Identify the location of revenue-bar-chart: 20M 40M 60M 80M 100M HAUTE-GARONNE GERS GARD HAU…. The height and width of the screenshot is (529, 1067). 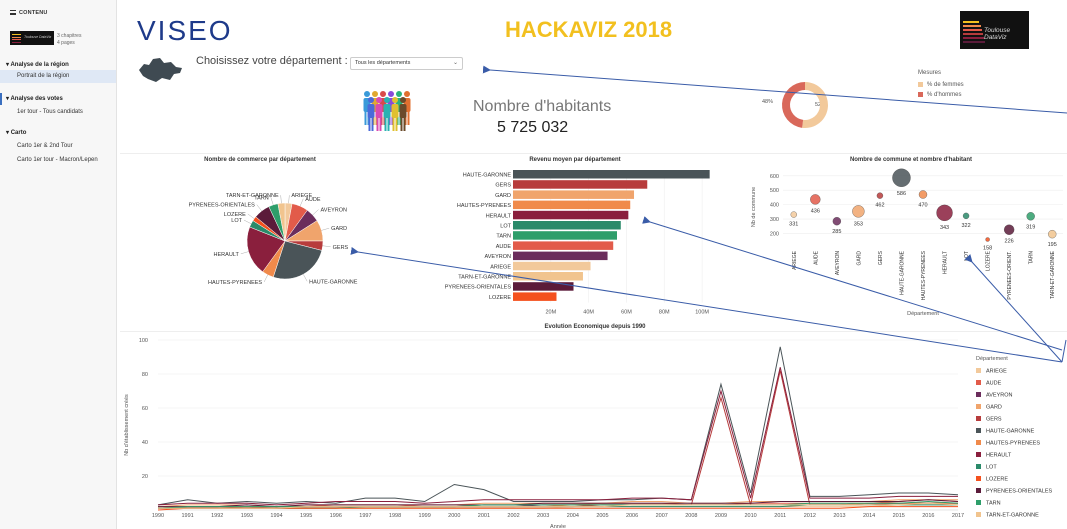
(577, 243).